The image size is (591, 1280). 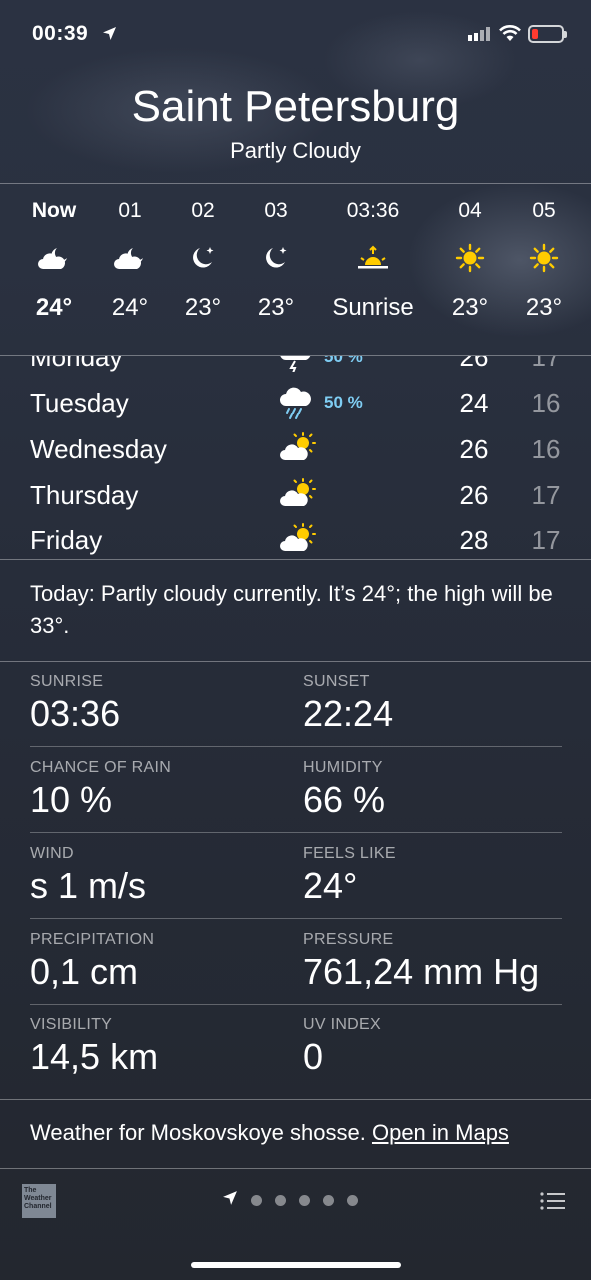 What do you see at coordinates (276, 210) in the screenshot?
I see `hour-label: 03` at bounding box center [276, 210].